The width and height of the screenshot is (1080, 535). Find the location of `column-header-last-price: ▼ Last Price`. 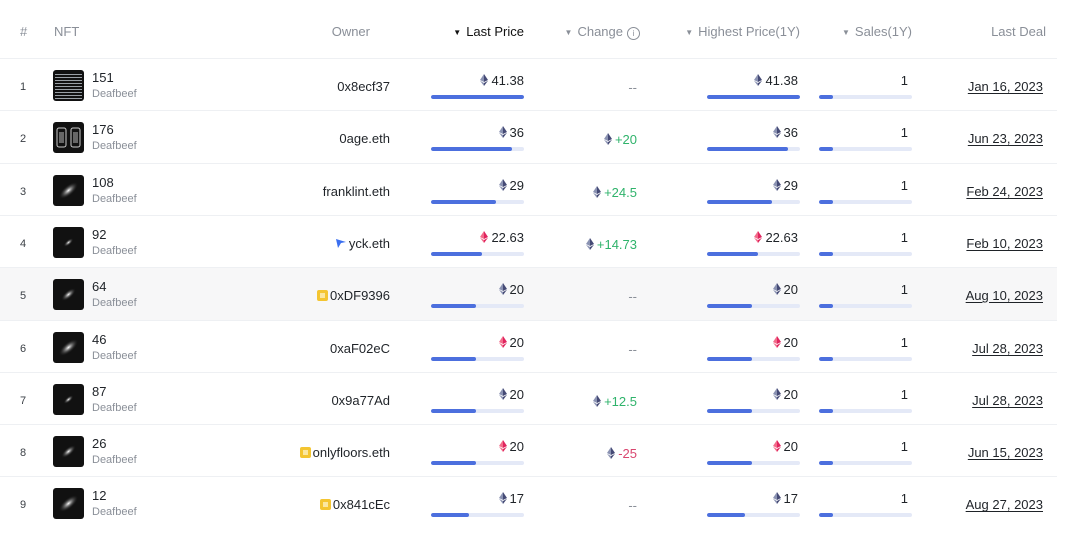

column-header-last-price: ▼ Last Price is located at coordinates (488, 31).